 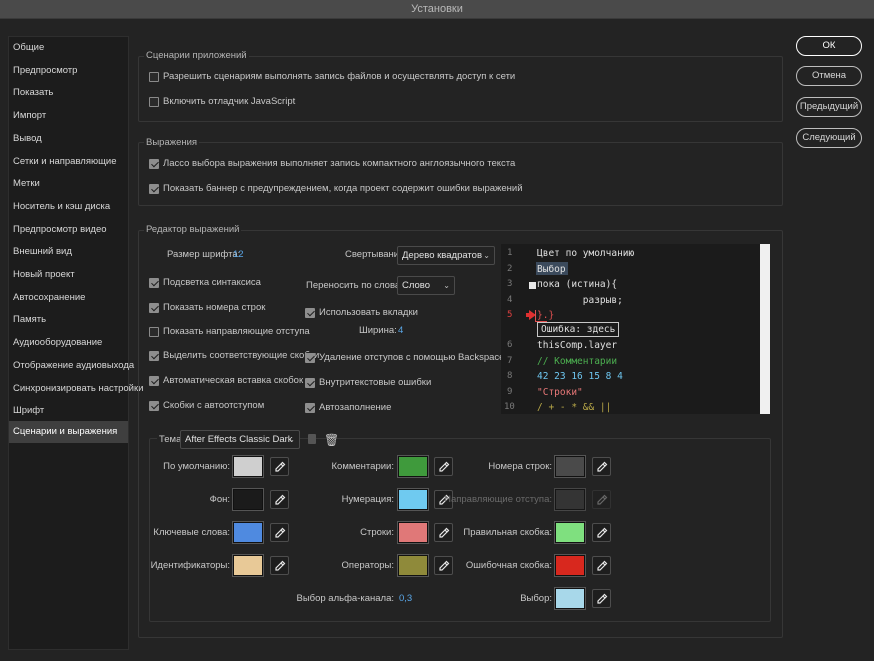 I want to click on sidebar-item-sync-settings: Синхронизировать настройки, so click(x=76, y=389).